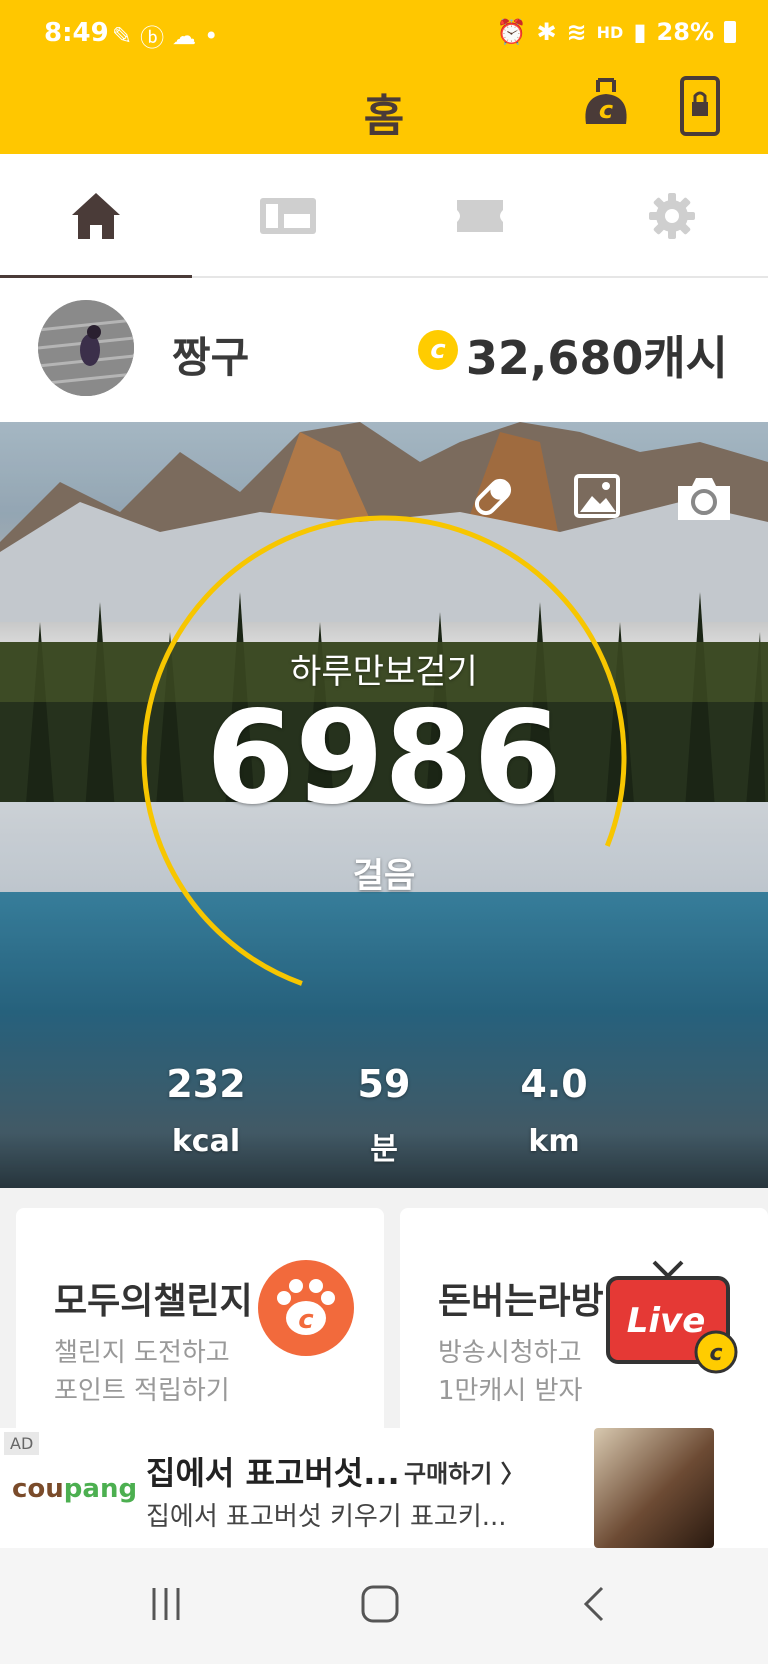 The height and width of the screenshot is (1664, 768). I want to click on cloud-icon: ☁, so click(184, 35).